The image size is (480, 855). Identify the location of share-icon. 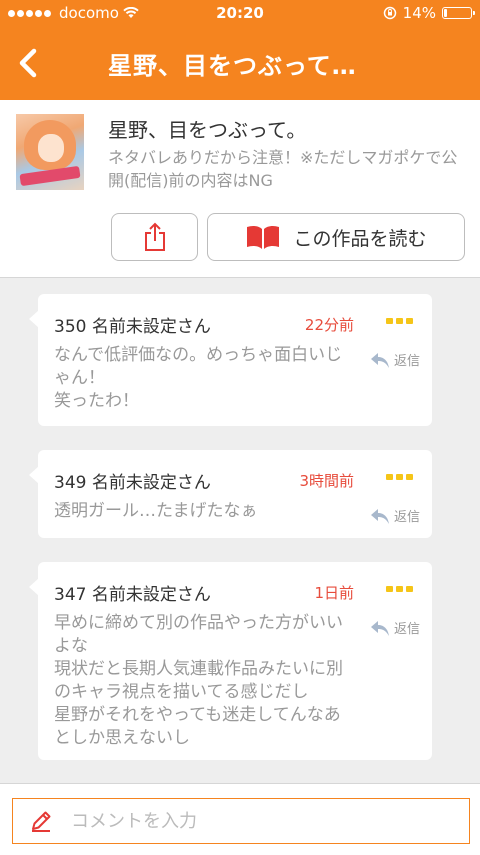
(154, 236).